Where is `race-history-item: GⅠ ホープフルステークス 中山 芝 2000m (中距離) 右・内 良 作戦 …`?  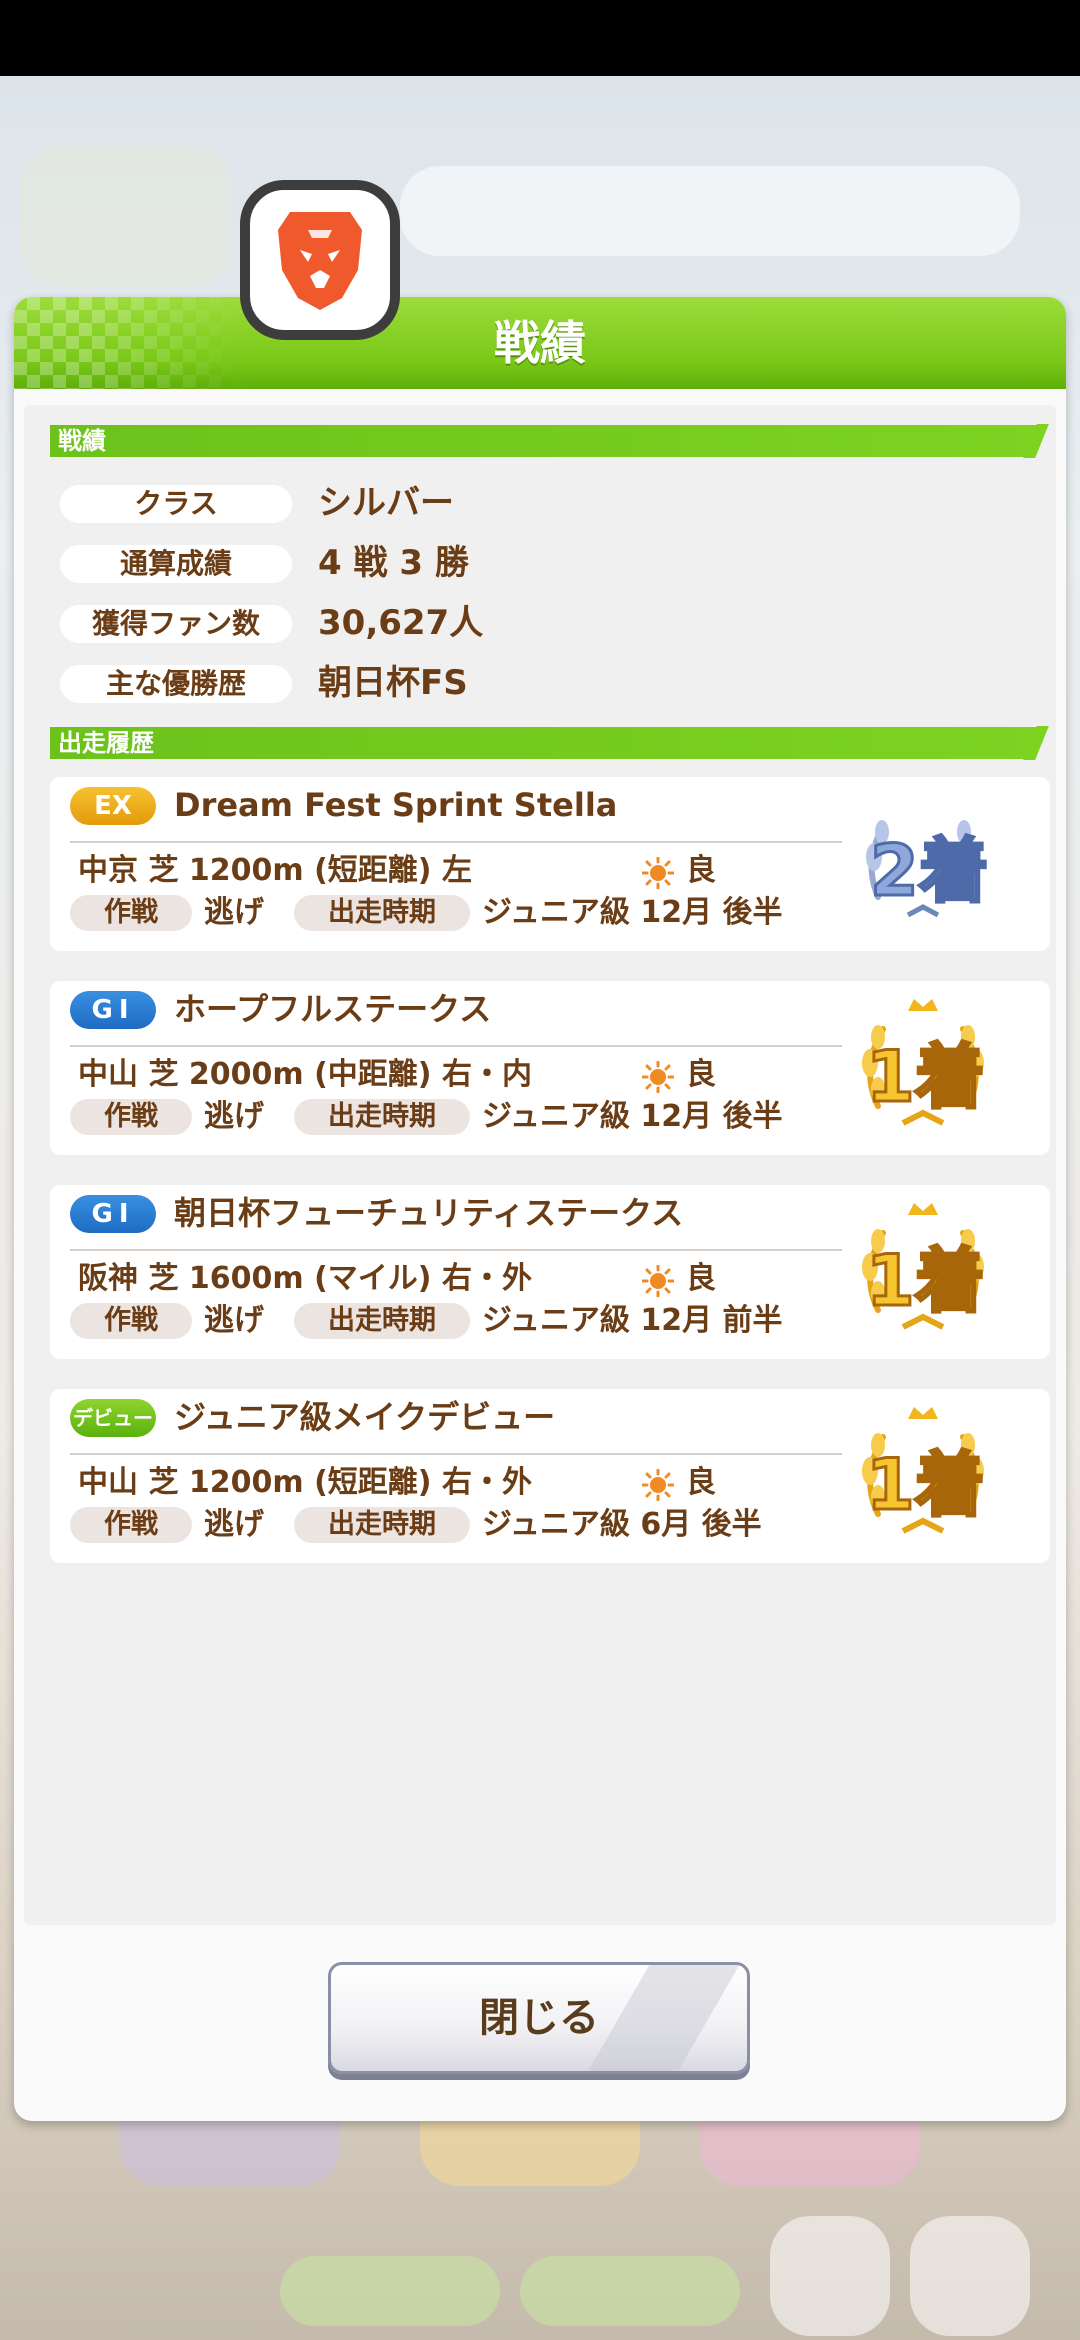
race-history-item: GⅠ ホープフルステークス 中山 芝 2000m (中距離) 右・内 良 作戦 … is located at coordinates (550, 1068).